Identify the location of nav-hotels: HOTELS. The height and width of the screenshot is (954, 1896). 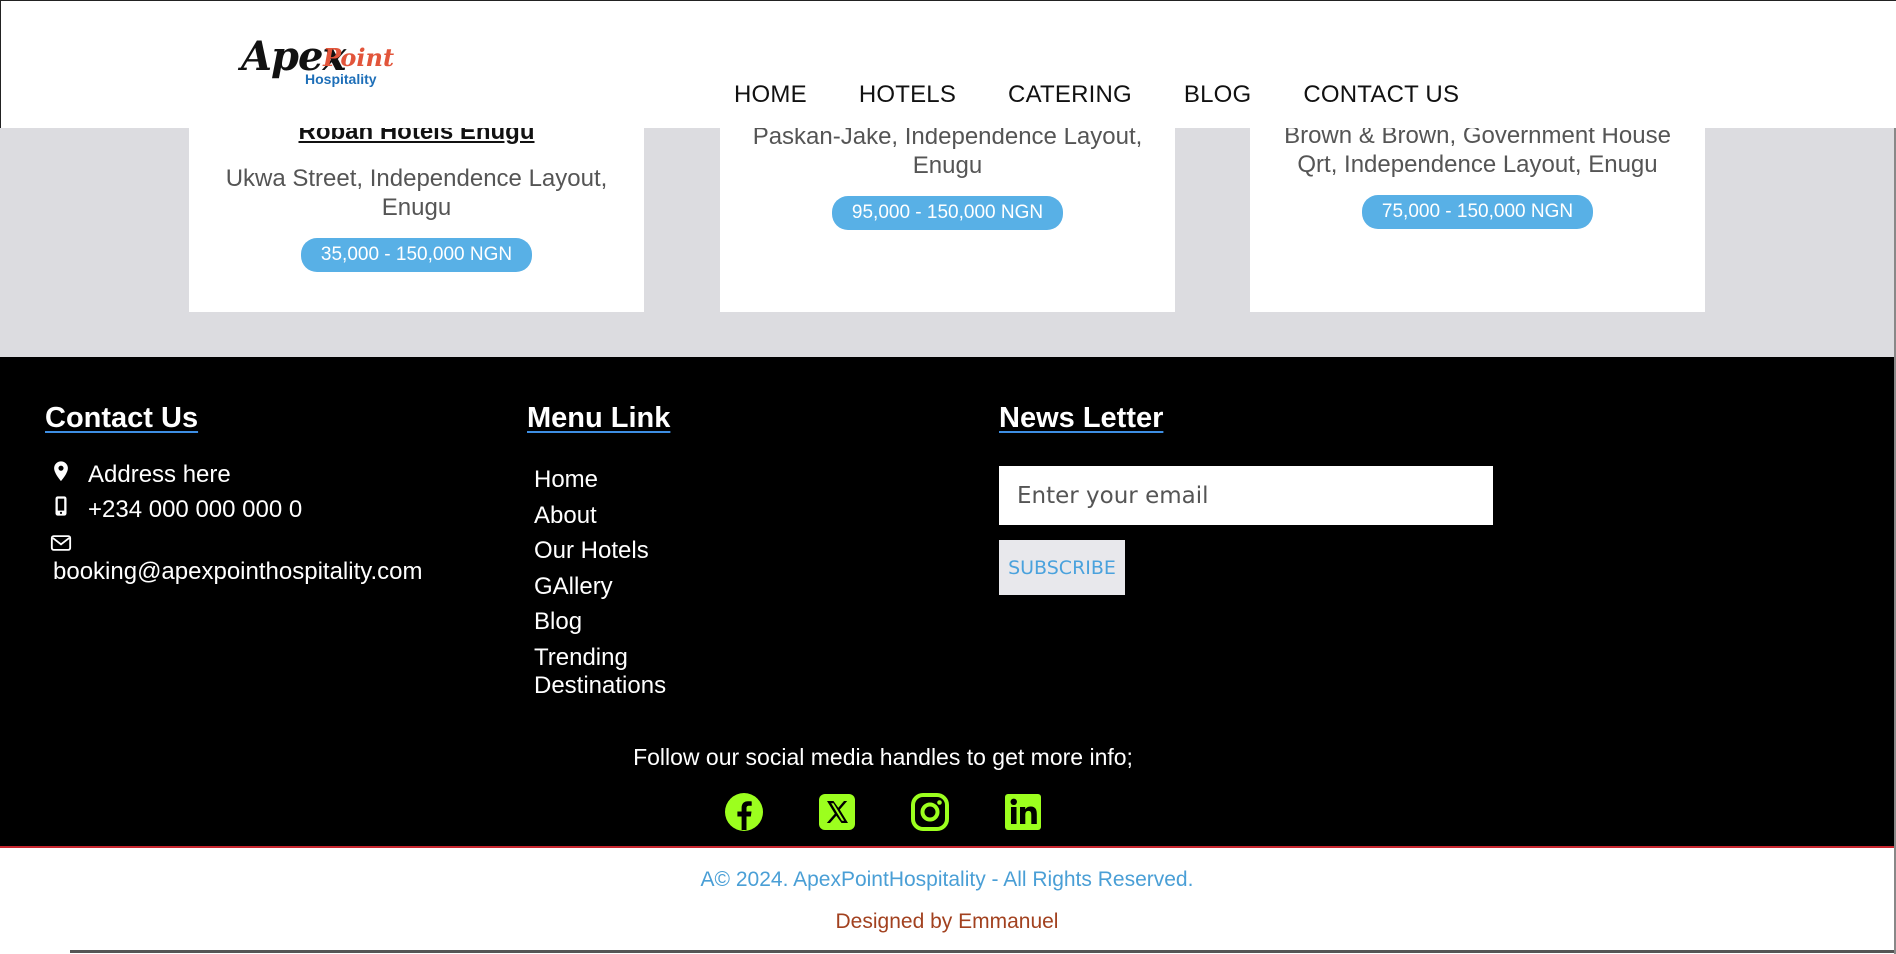
(907, 95).